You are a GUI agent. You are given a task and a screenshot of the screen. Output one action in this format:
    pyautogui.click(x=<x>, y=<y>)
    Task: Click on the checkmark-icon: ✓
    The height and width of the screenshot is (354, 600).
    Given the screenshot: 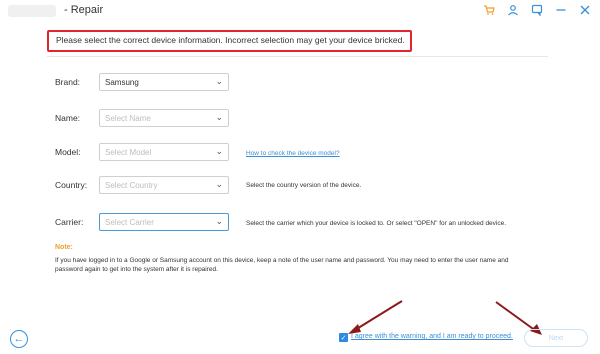 What is the action you would take?
    pyautogui.click(x=343, y=338)
    